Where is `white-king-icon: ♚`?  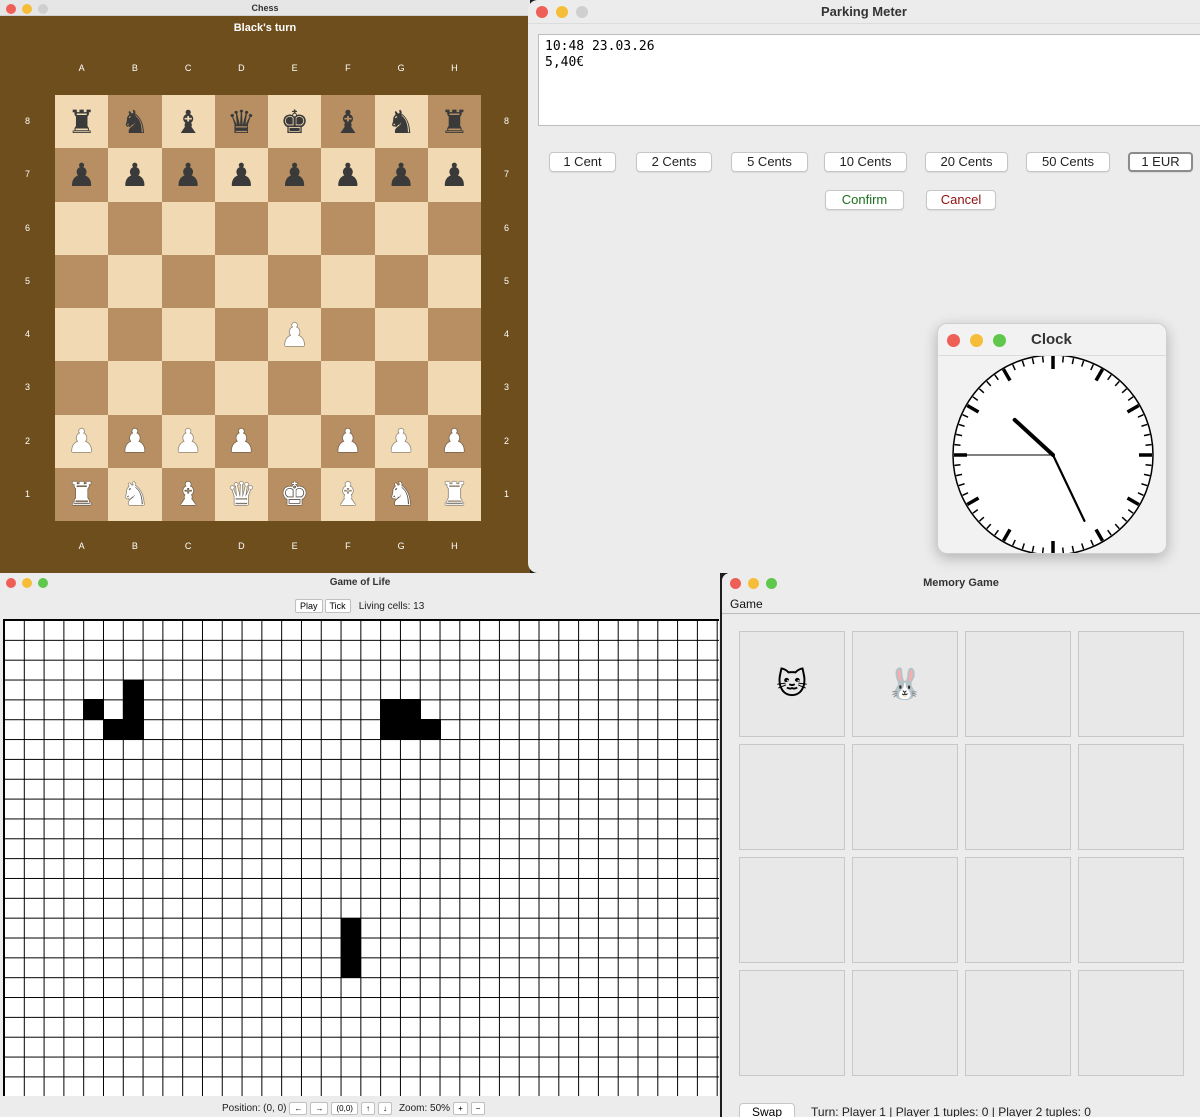 white-king-icon: ♚ is located at coordinates (294, 494).